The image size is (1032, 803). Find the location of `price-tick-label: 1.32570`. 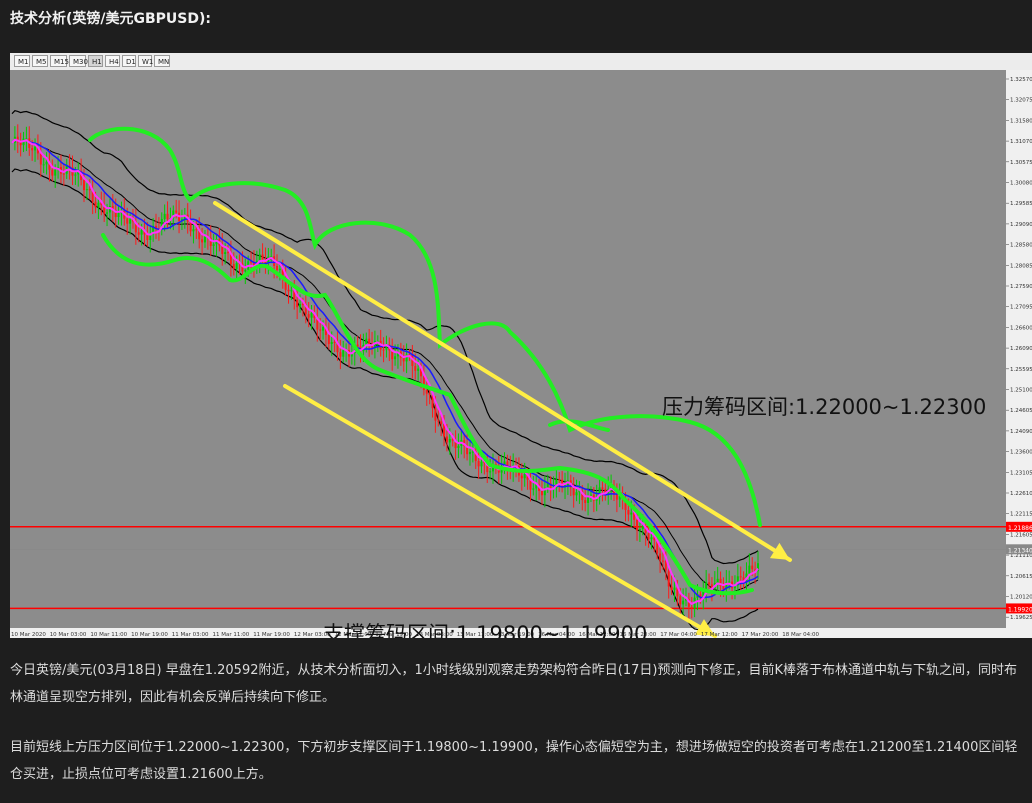

price-tick-label: 1.32570 is located at coordinates (1021, 80).